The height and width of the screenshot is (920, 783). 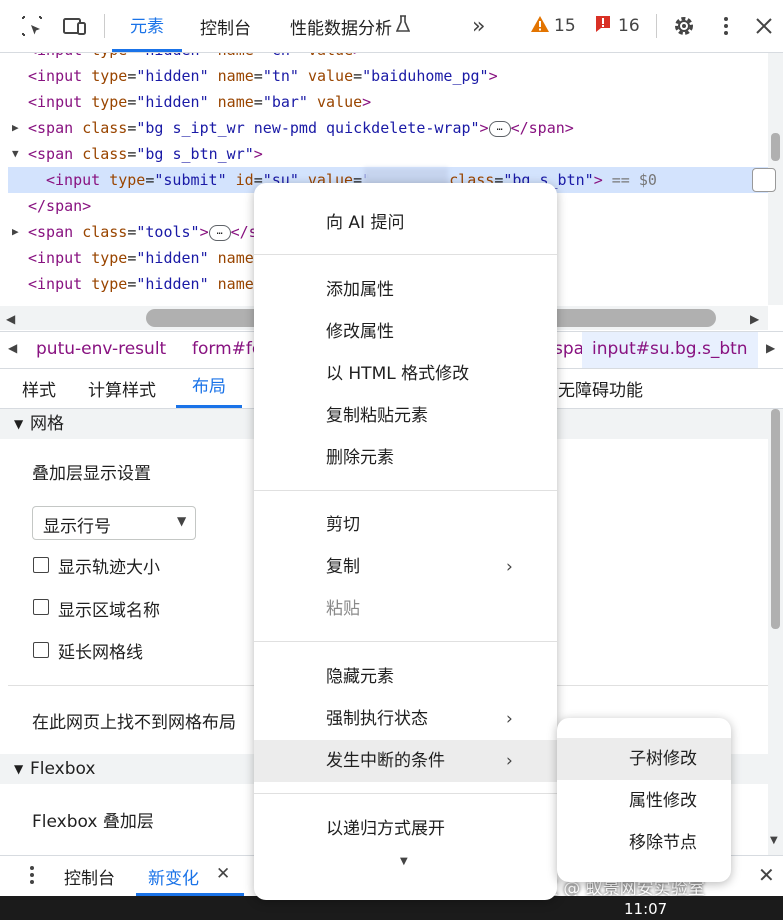 What do you see at coordinates (663, 759) in the screenshot?
I see `submenu-item-label: 子树修改` at bounding box center [663, 759].